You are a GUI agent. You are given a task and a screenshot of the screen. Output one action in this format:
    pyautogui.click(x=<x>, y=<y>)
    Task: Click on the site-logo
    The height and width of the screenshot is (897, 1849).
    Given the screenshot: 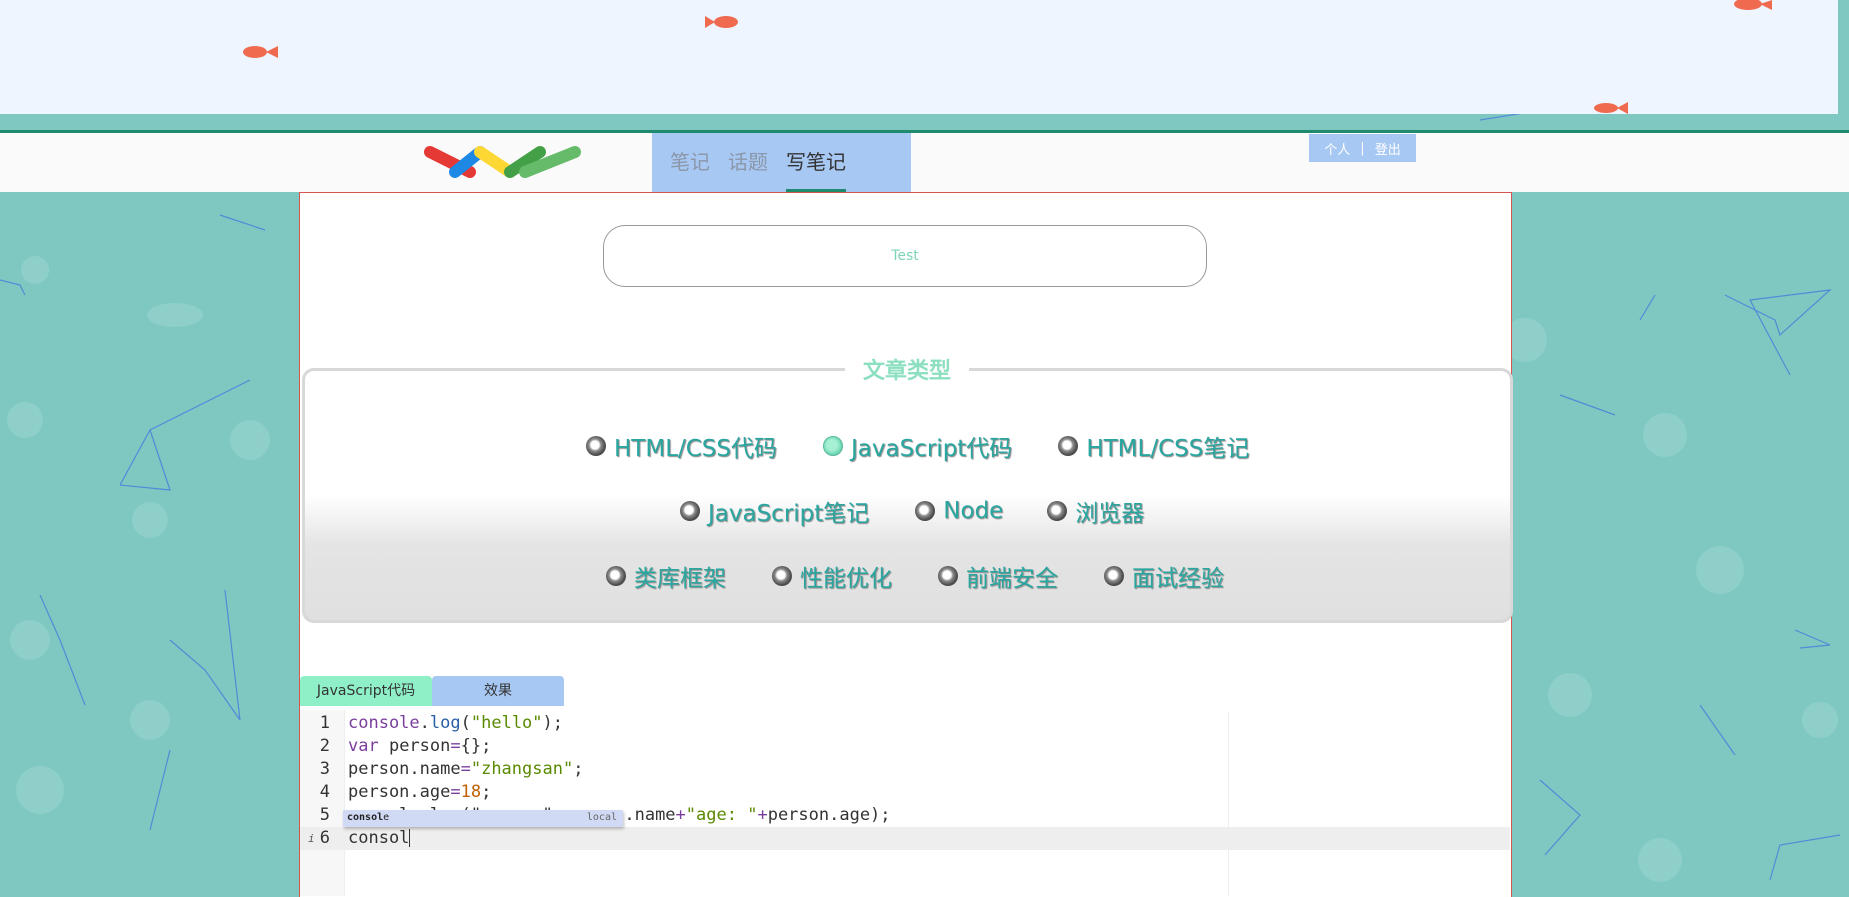 What is the action you would take?
    pyautogui.click(x=502, y=162)
    